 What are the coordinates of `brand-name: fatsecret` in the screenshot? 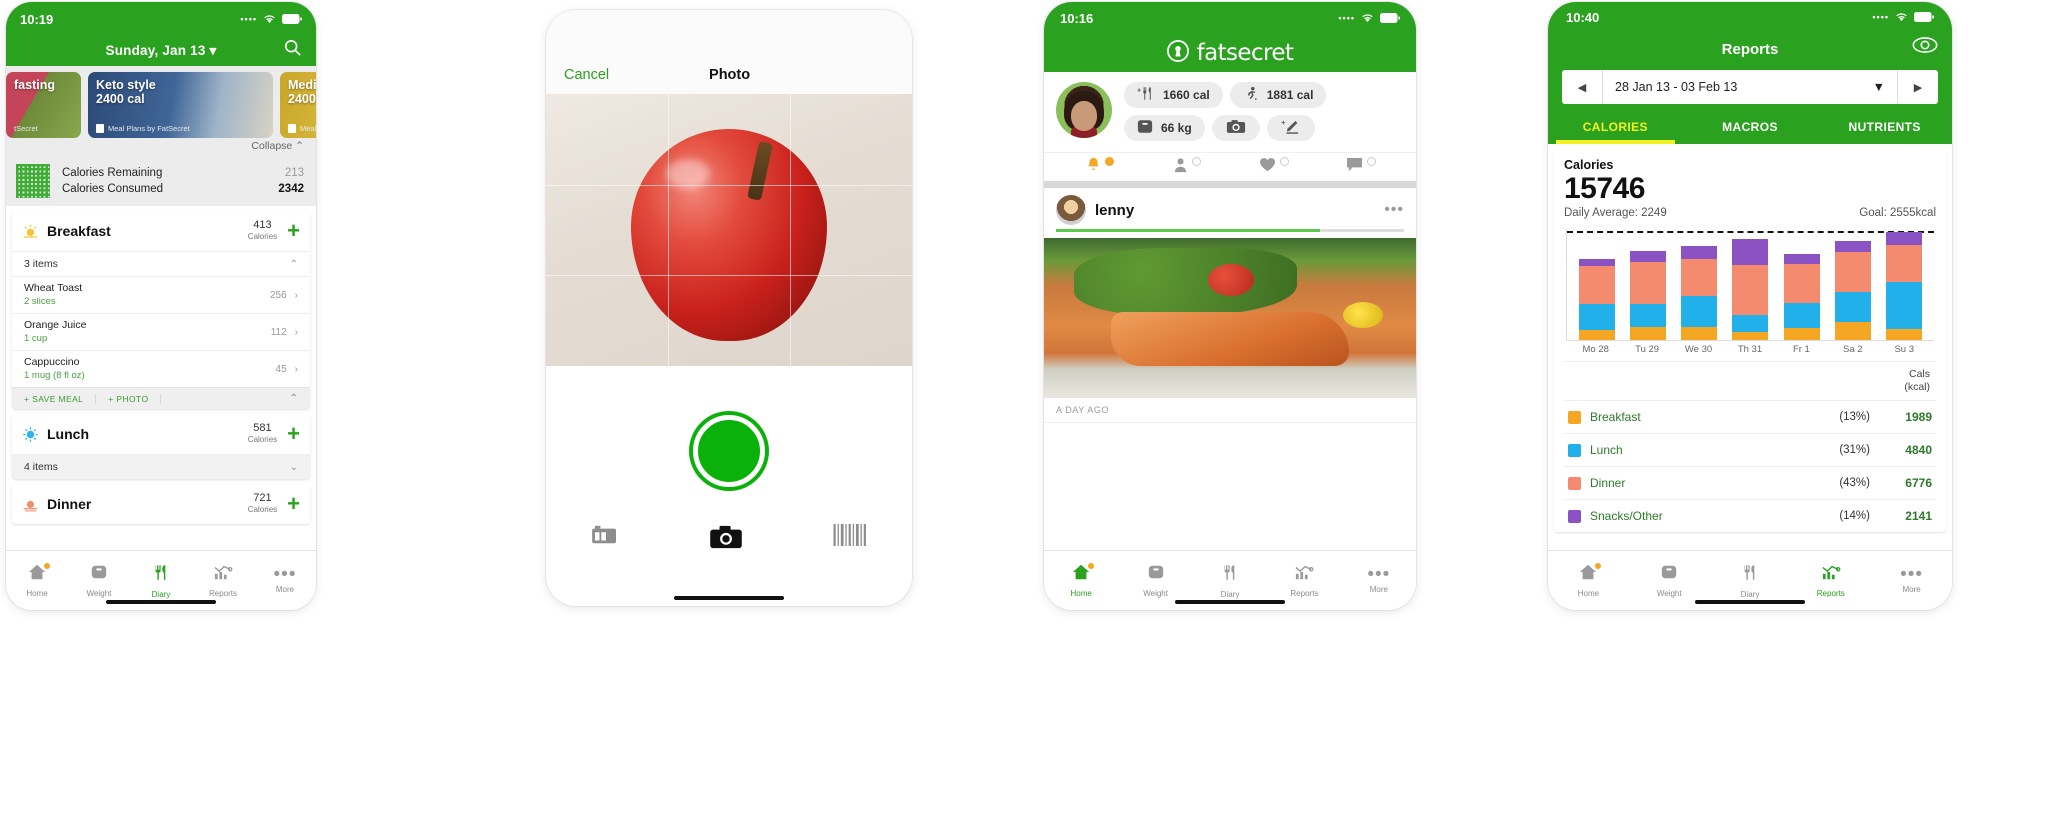 It's located at (1245, 53).